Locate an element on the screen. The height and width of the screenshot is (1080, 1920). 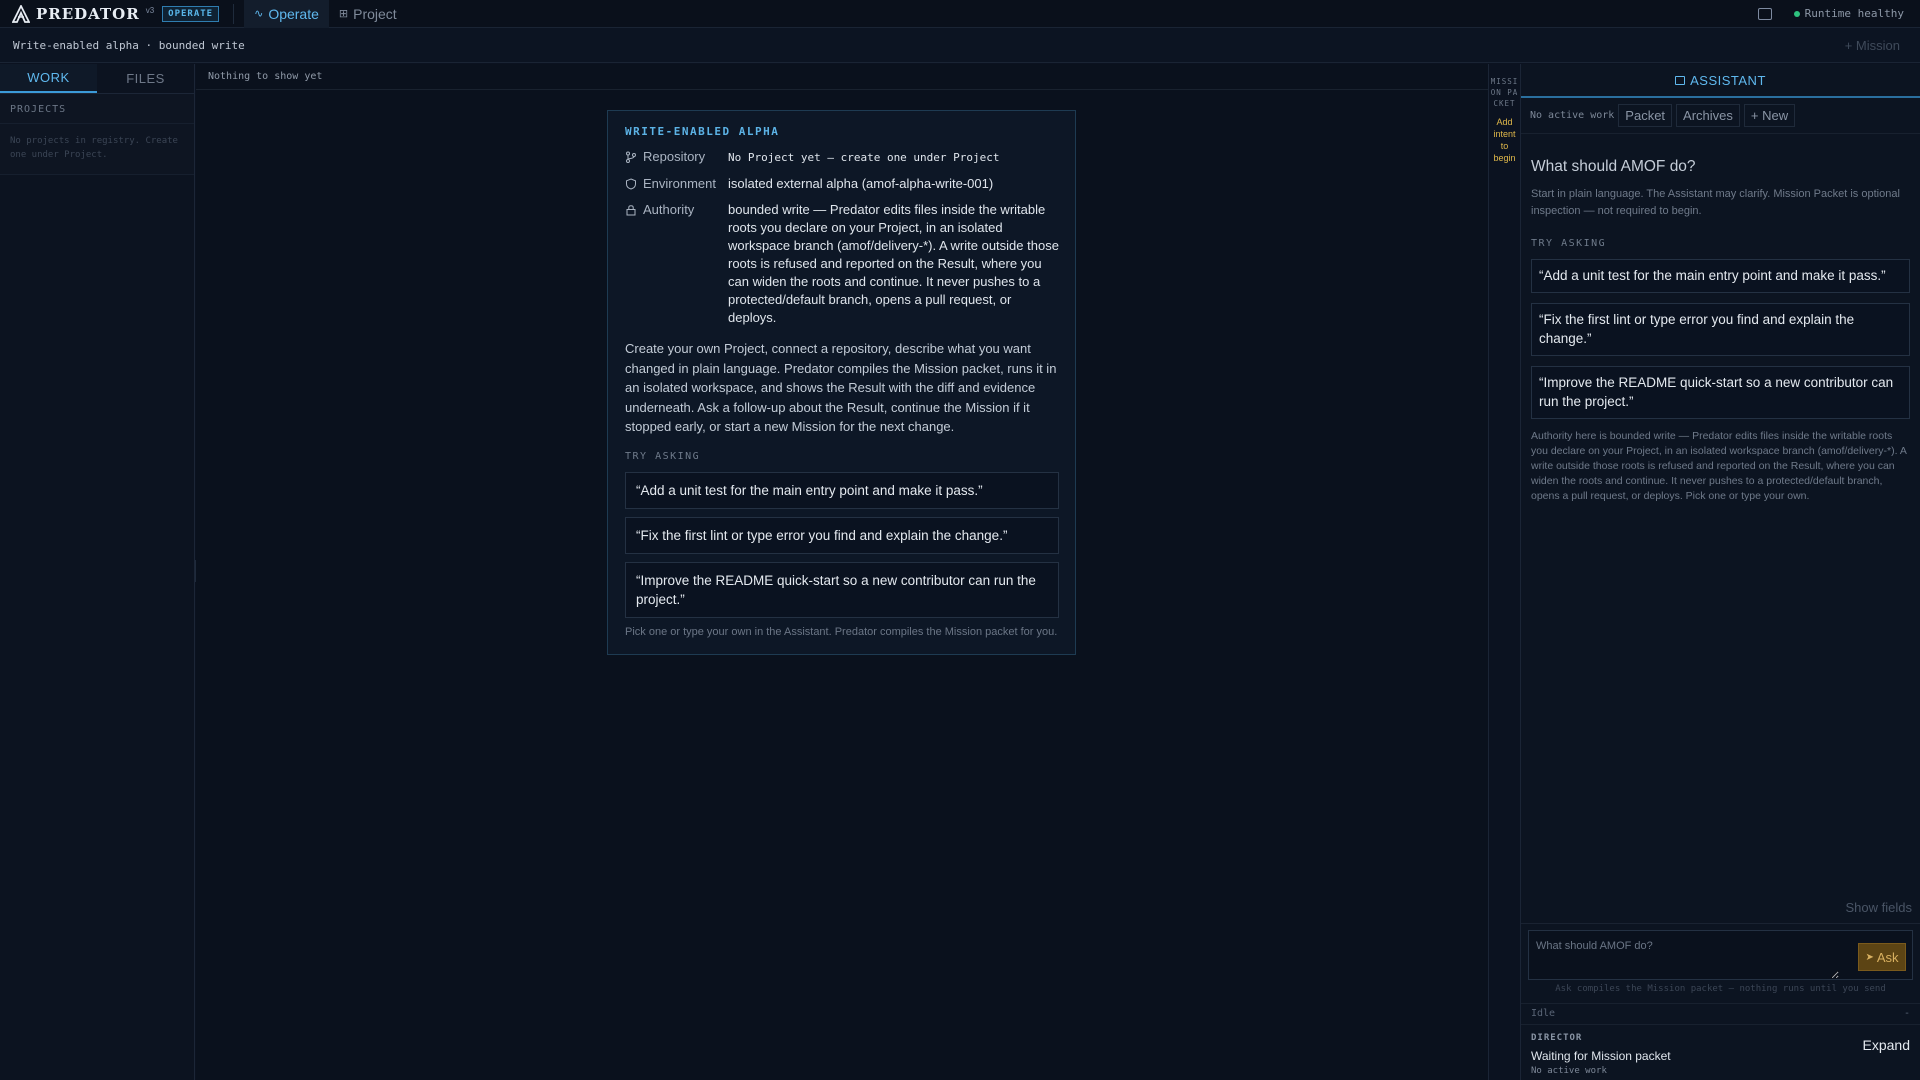
assistant-header: ASSISTANT is located at coordinates (1720, 81).